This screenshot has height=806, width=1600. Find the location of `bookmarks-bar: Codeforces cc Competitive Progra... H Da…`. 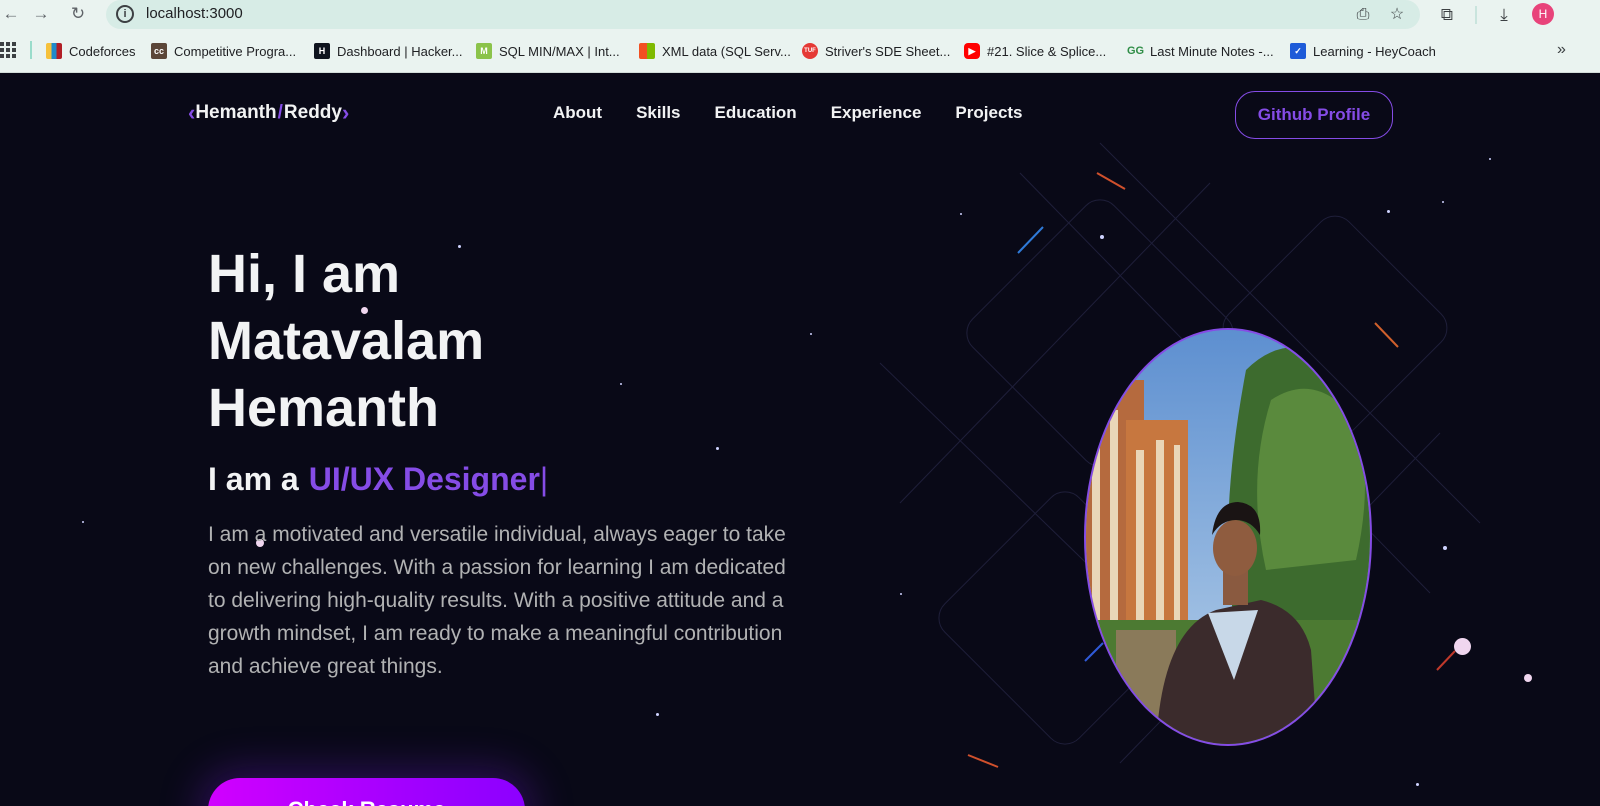

bookmarks-bar: Codeforces cc Competitive Progra... H Da… is located at coordinates (800, 52).